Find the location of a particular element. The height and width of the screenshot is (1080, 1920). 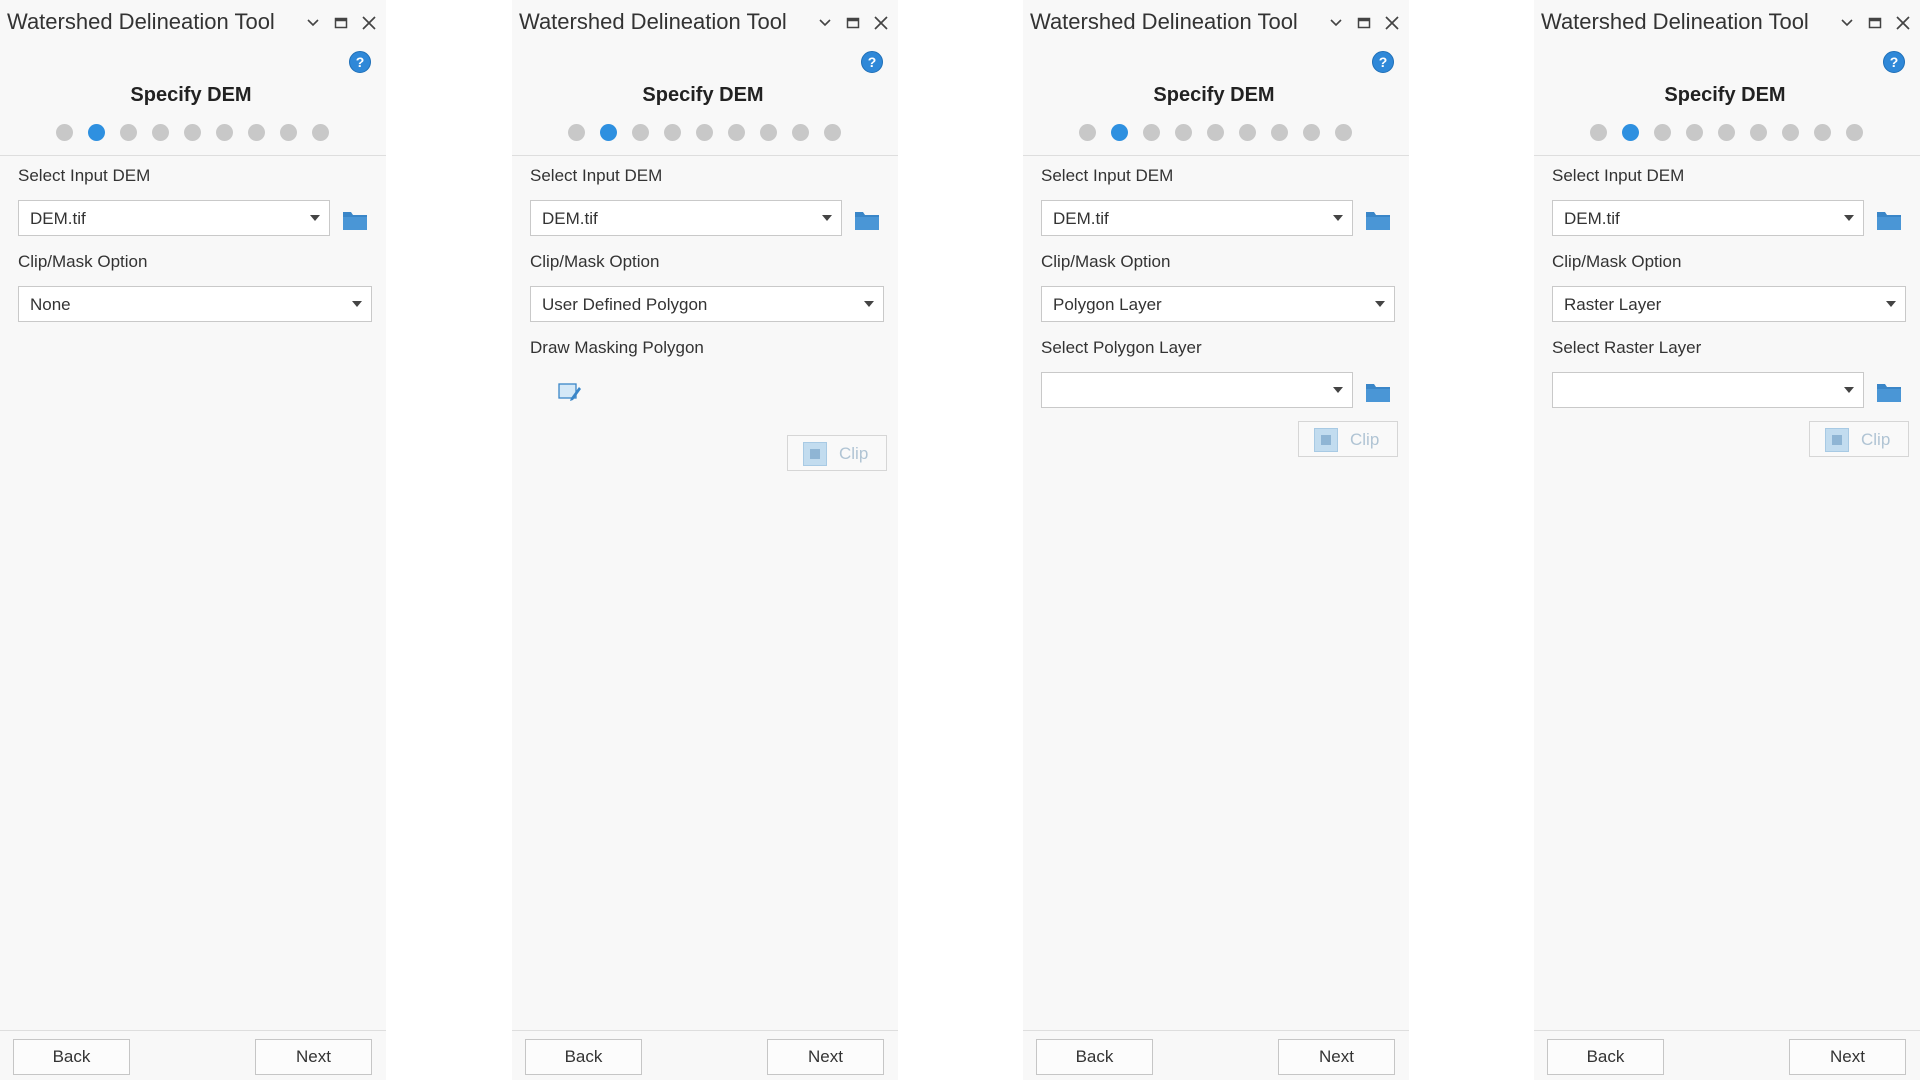

input-dem-value: DEM.tif is located at coordinates (1081, 218).